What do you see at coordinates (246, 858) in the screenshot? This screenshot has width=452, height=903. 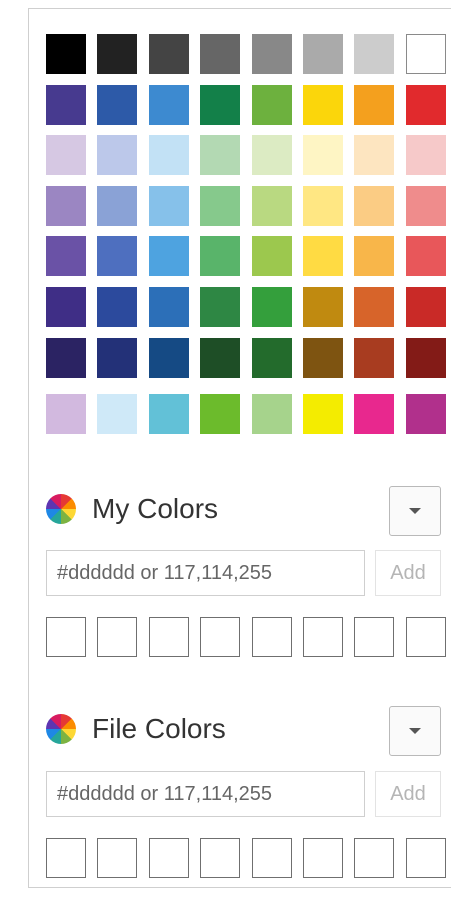 I see `file-colors-slots` at bounding box center [246, 858].